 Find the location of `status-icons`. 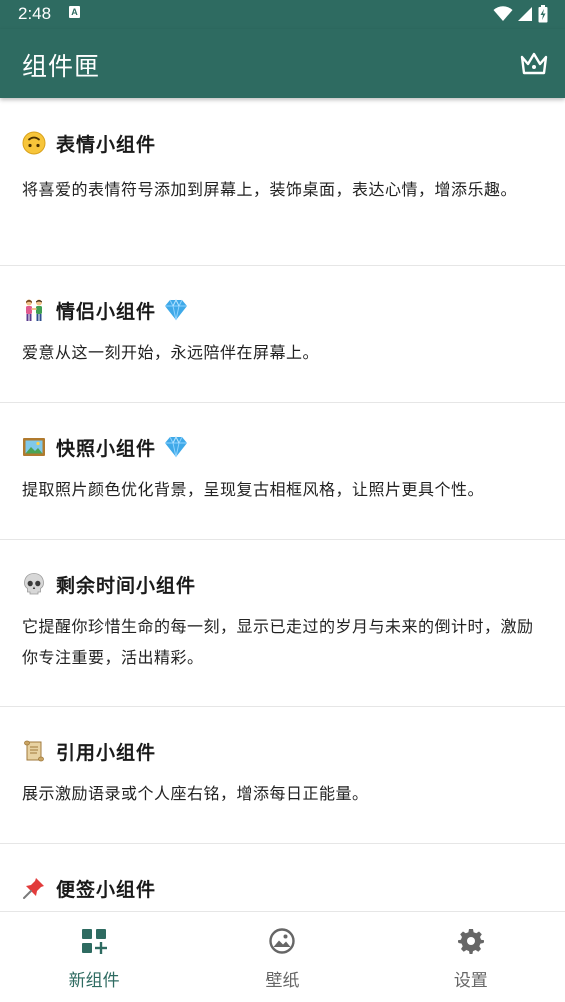

status-icons is located at coordinates (520, 14).